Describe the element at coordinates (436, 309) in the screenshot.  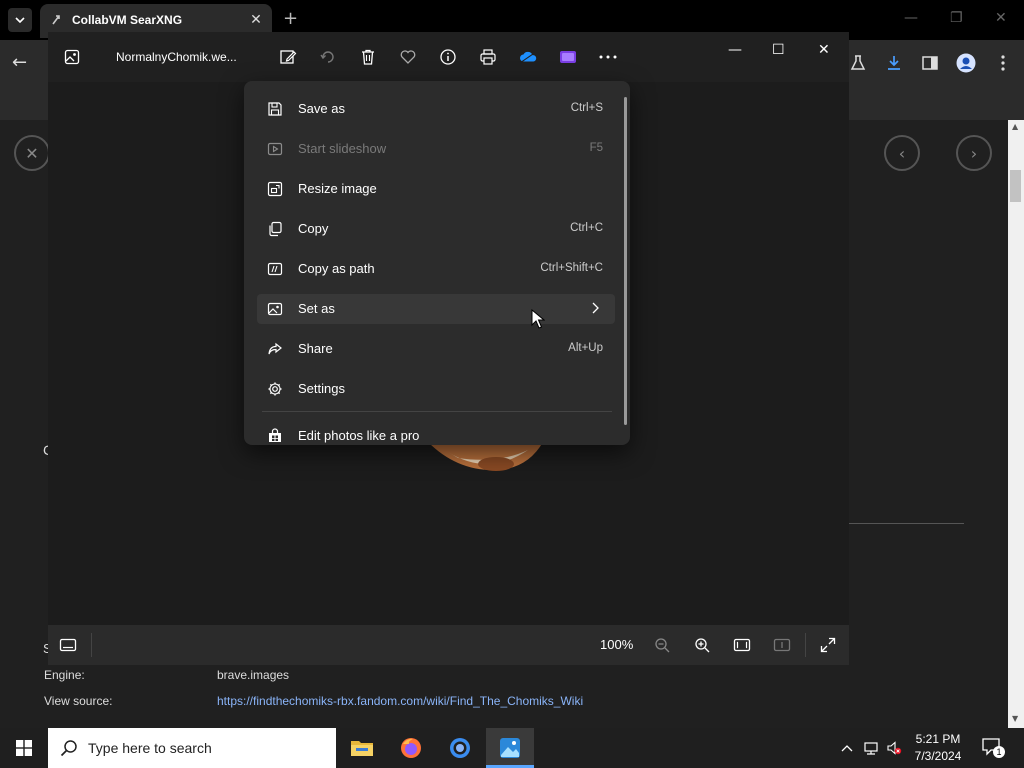
I see `menu-item-set-as: Set as` at that location.